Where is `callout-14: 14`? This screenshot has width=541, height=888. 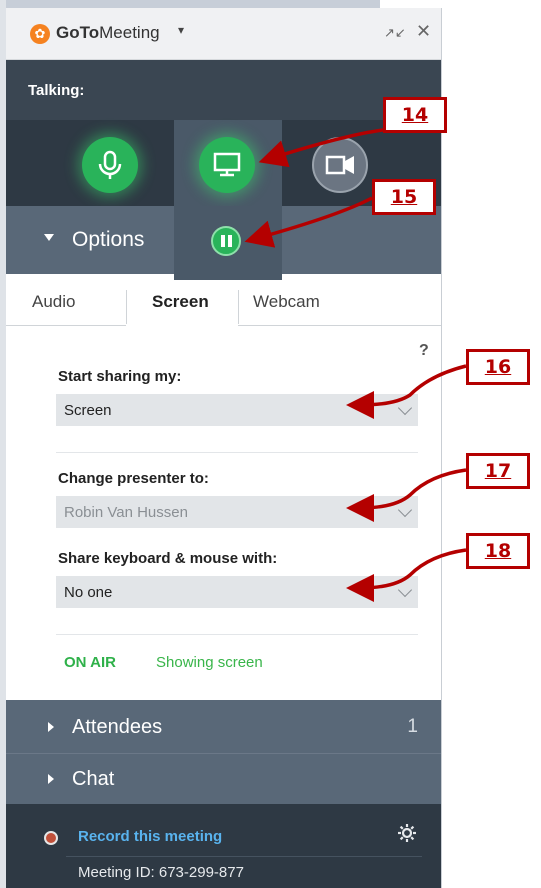 callout-14: 14 is located at coordinates (415, 115).